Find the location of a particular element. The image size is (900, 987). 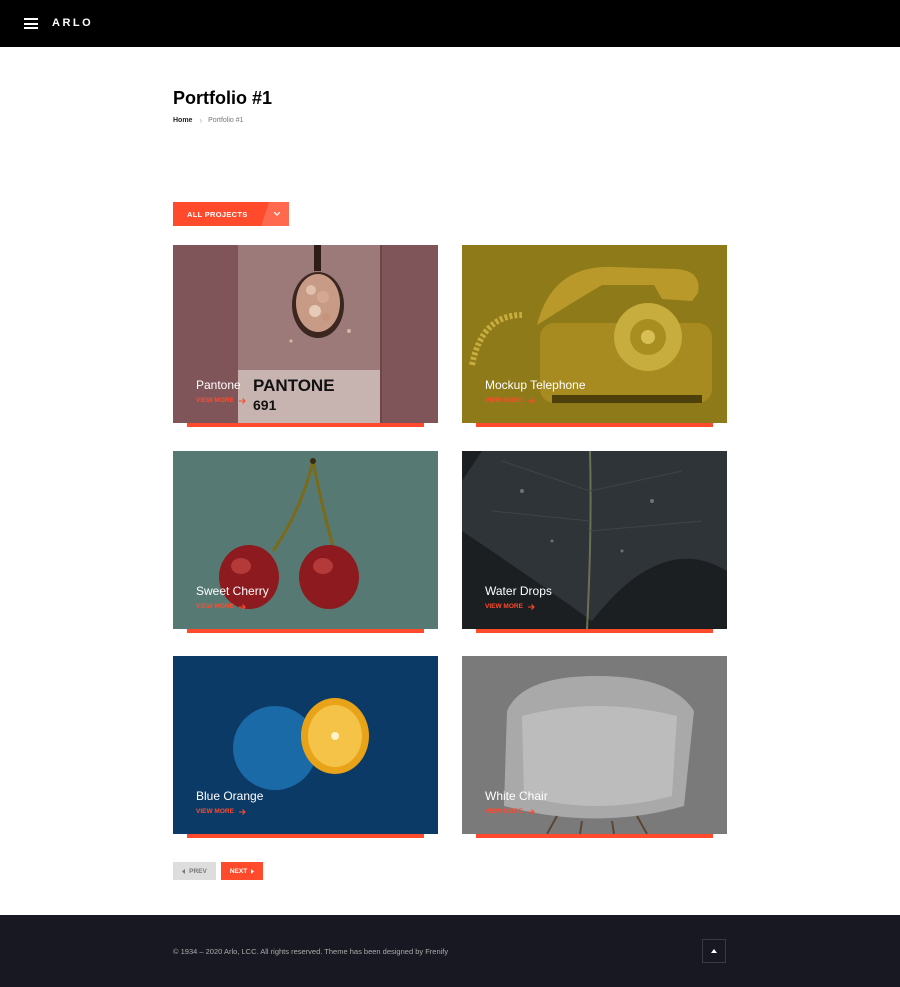

project-title: White Chair is located at coordinates (516, 796).